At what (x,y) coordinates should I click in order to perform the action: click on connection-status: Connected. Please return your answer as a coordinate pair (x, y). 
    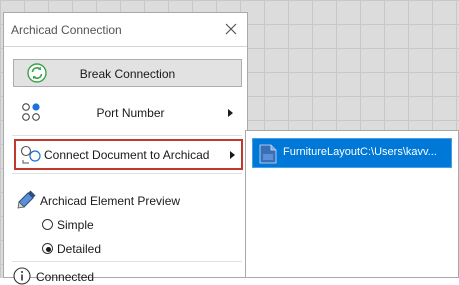
    Looking at the image, I should click on (65, 277).